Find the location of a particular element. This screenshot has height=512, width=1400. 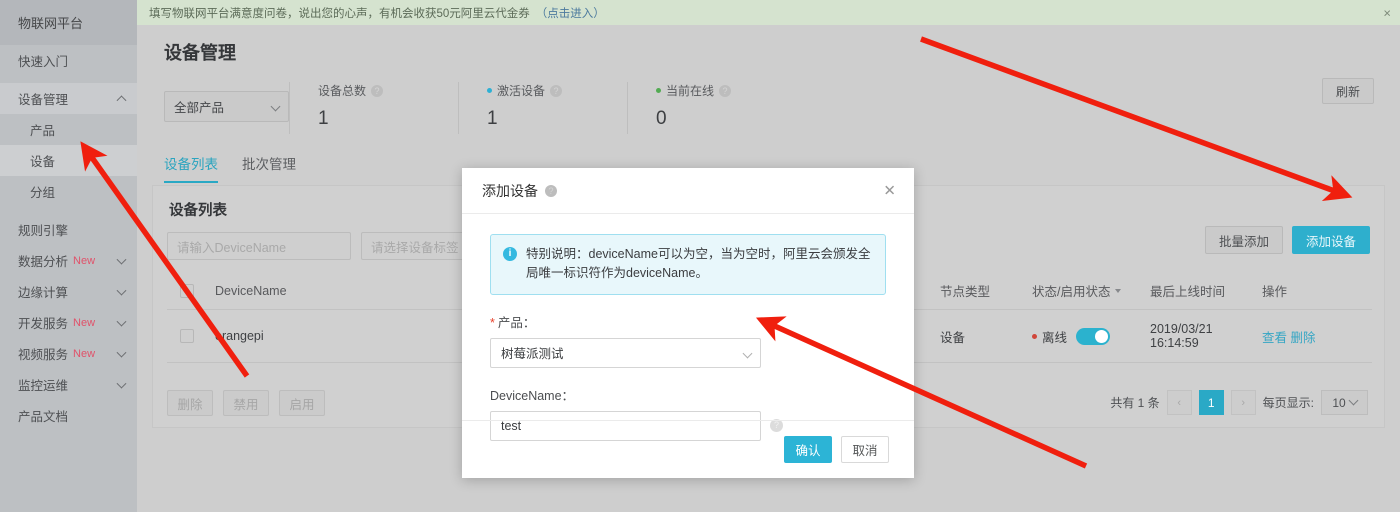

sidebar-brand-label: 物联网平台 is located at coordinates (51, 23).